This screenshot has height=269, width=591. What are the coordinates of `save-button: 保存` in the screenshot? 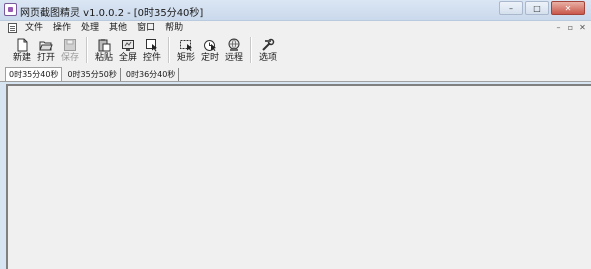 It's located at (70, 50).